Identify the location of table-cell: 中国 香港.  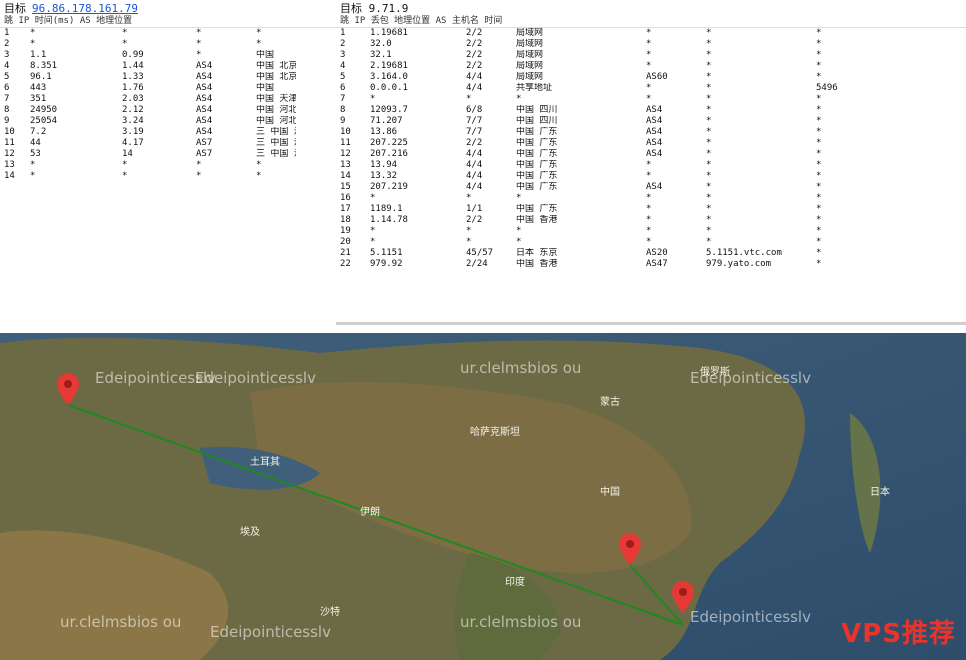
(537, 220).